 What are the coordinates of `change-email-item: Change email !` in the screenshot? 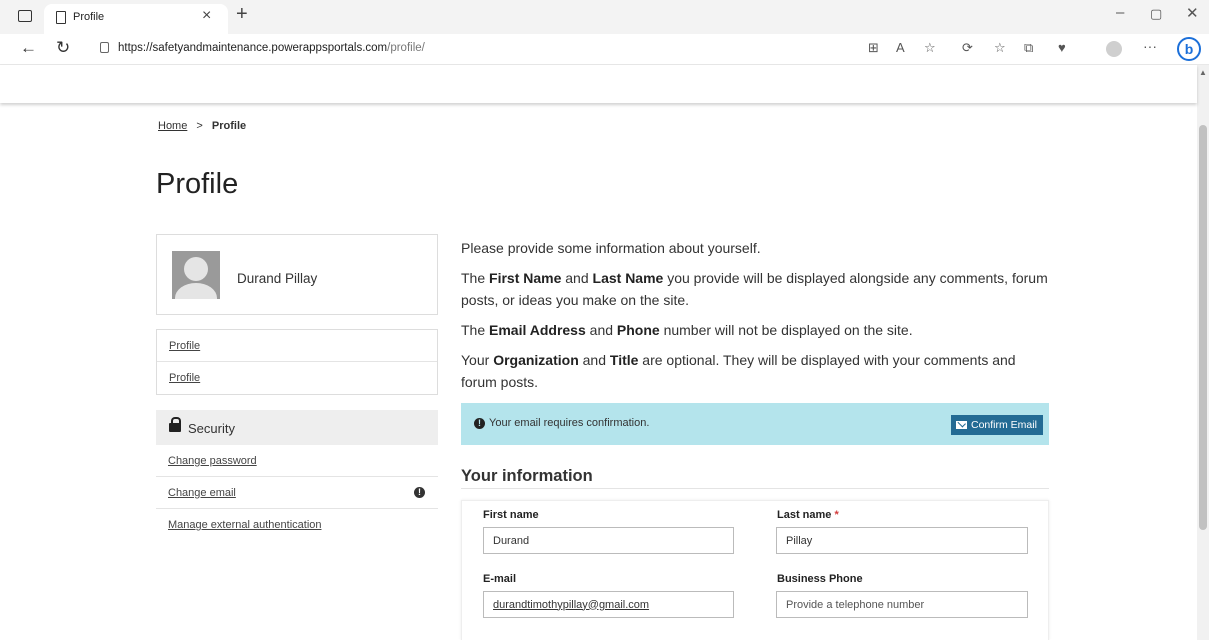 It's located at (297, 493).